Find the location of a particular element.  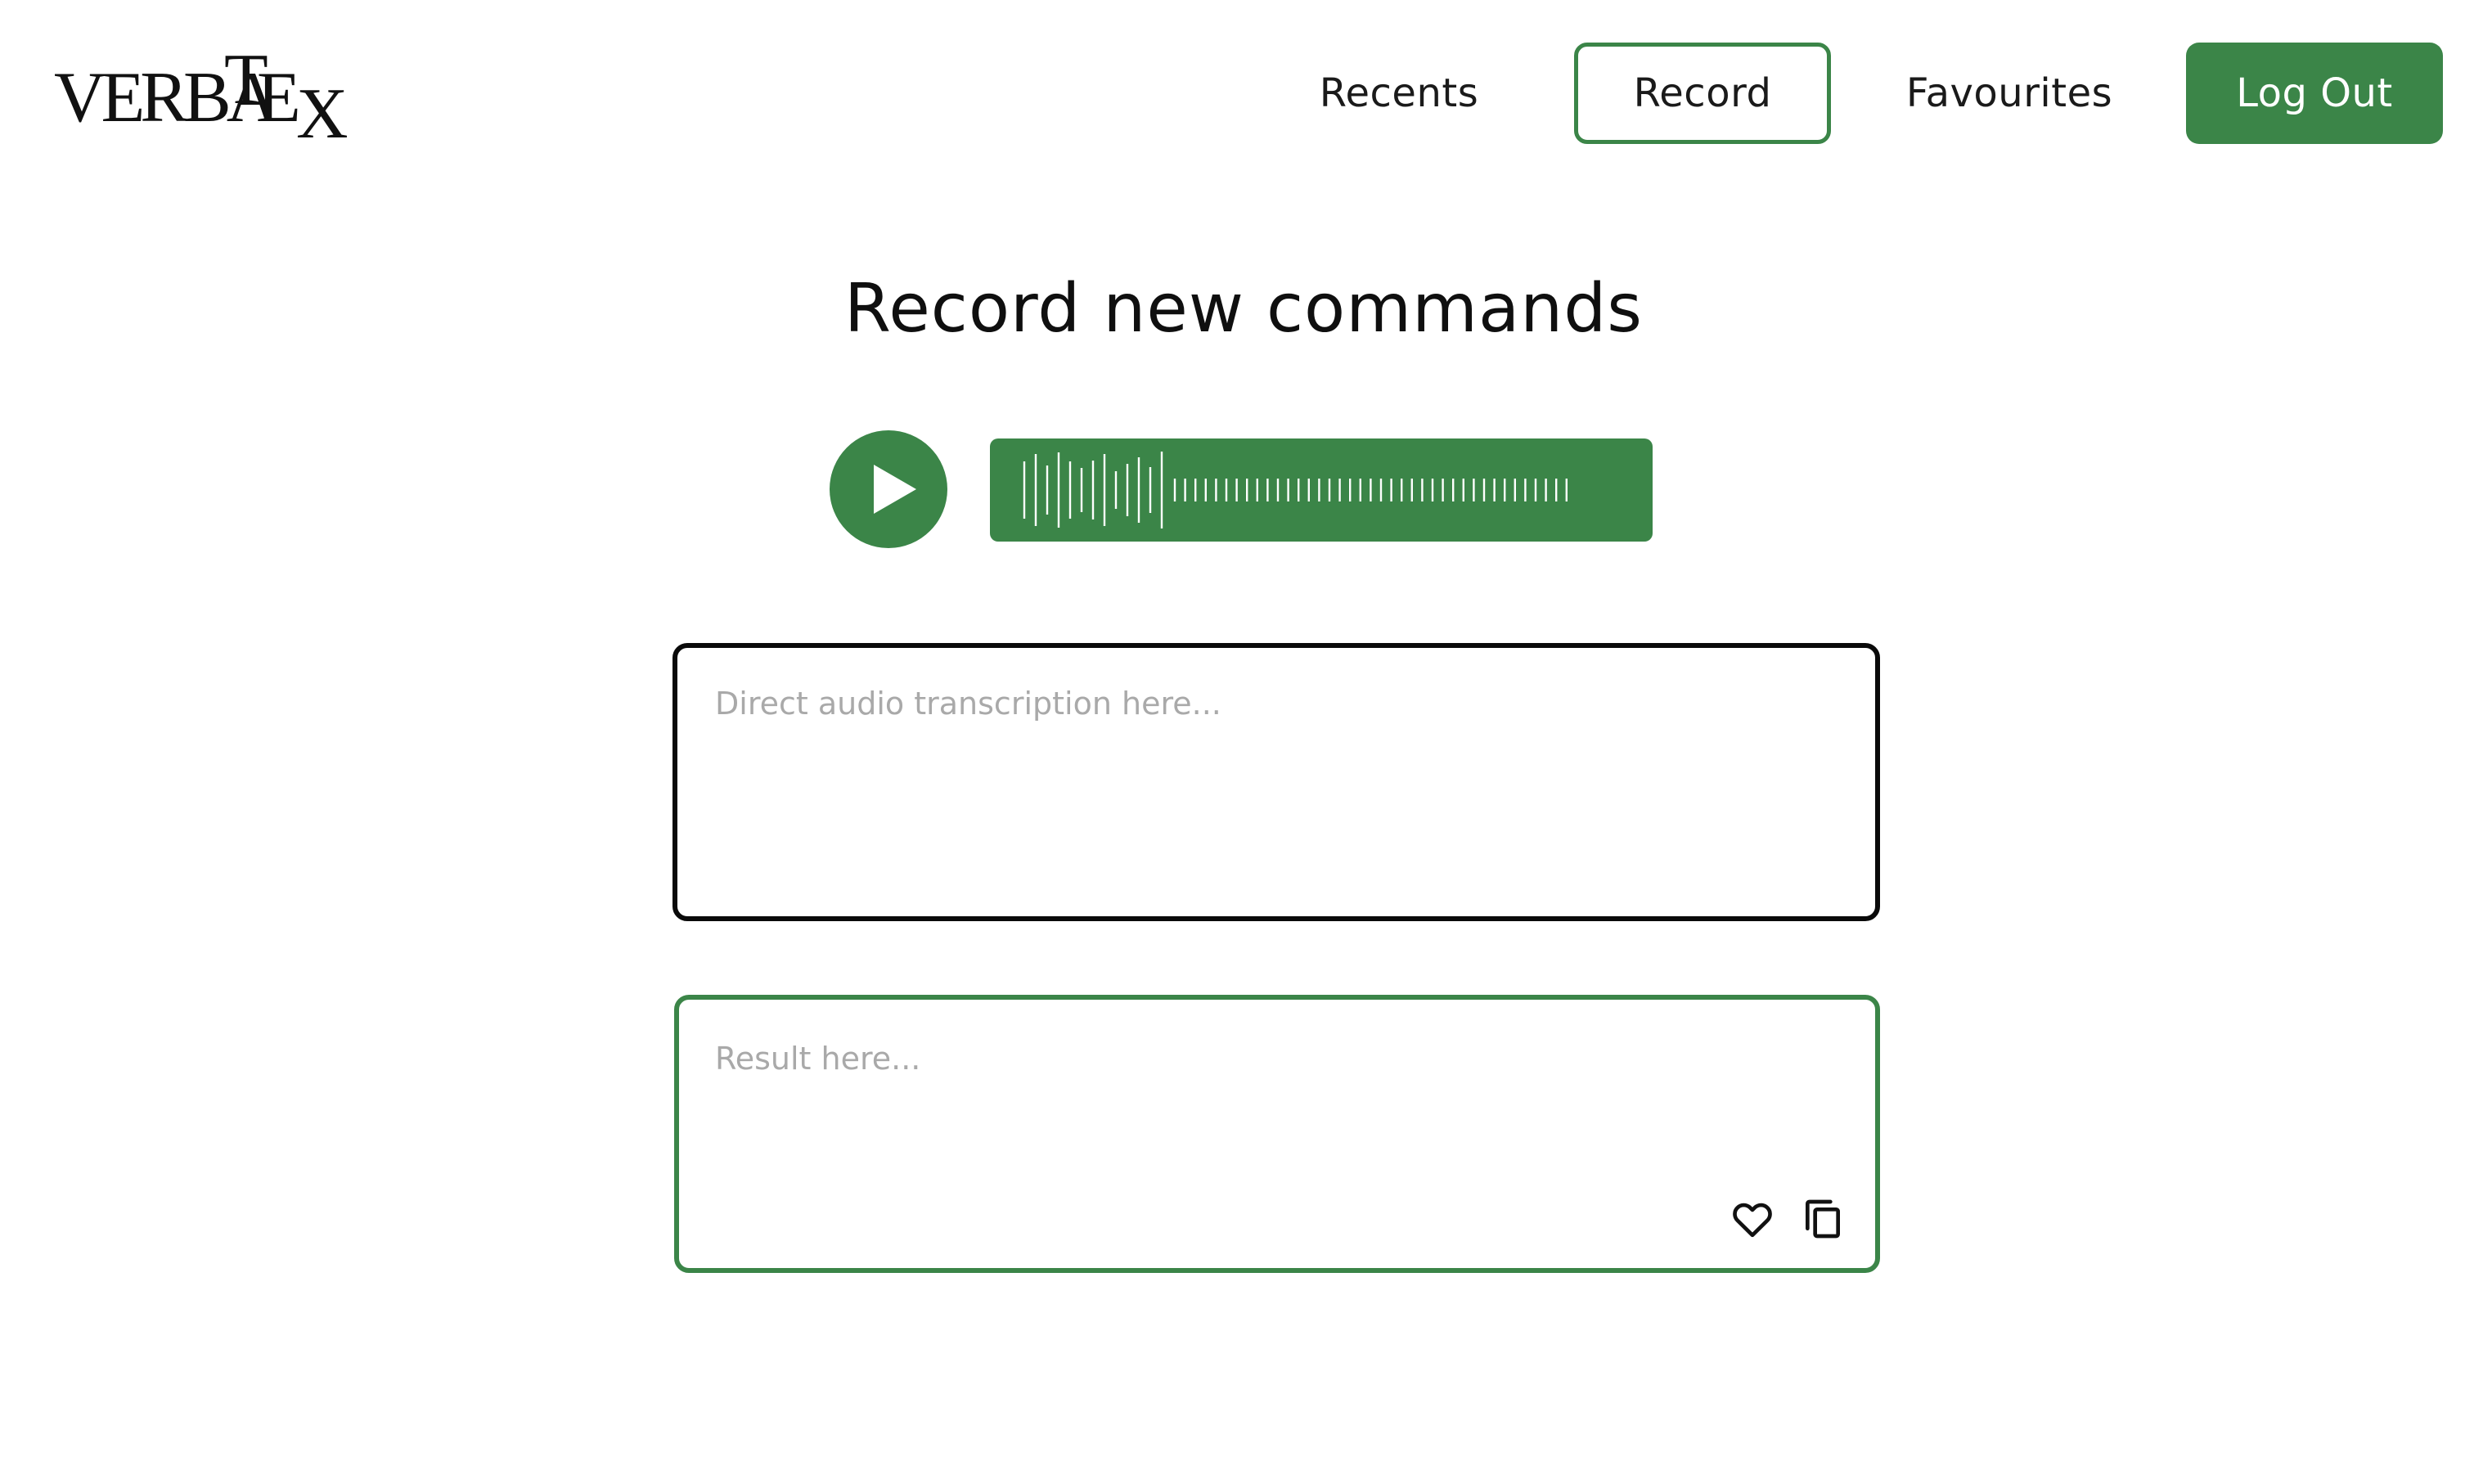

audio-waveform is located at coordinates (1321, 490).